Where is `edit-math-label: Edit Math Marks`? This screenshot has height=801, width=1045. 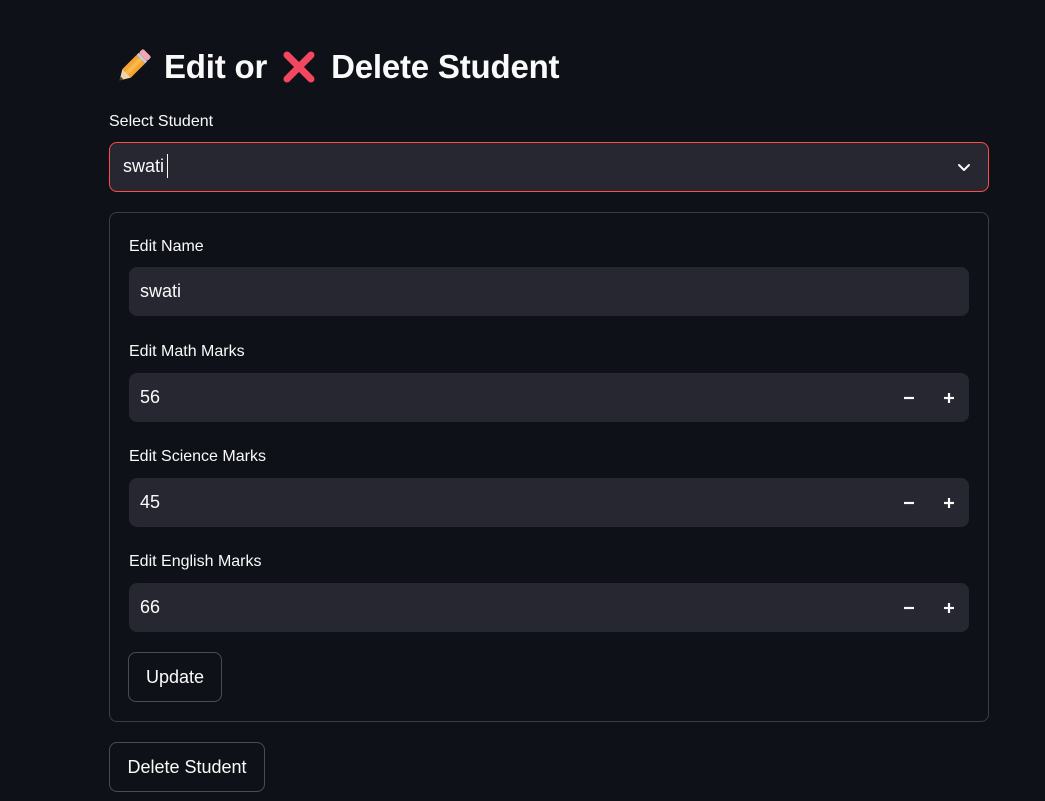
edit-math-label: Edit Math Marks is located at coordinates (187, 351).